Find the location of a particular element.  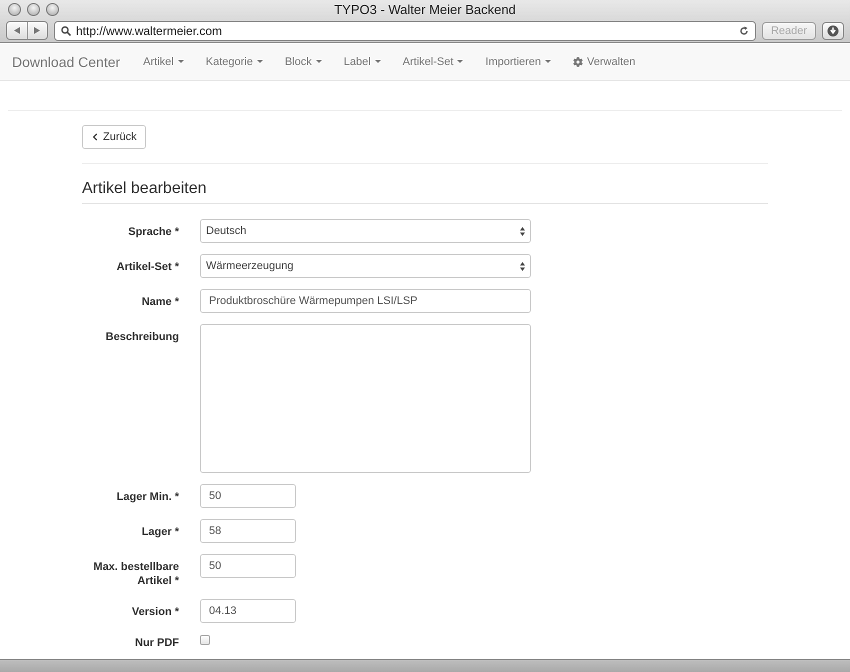

window-title: TYPO3 - Walter Meier Backend is located at coordinates (425, 9).